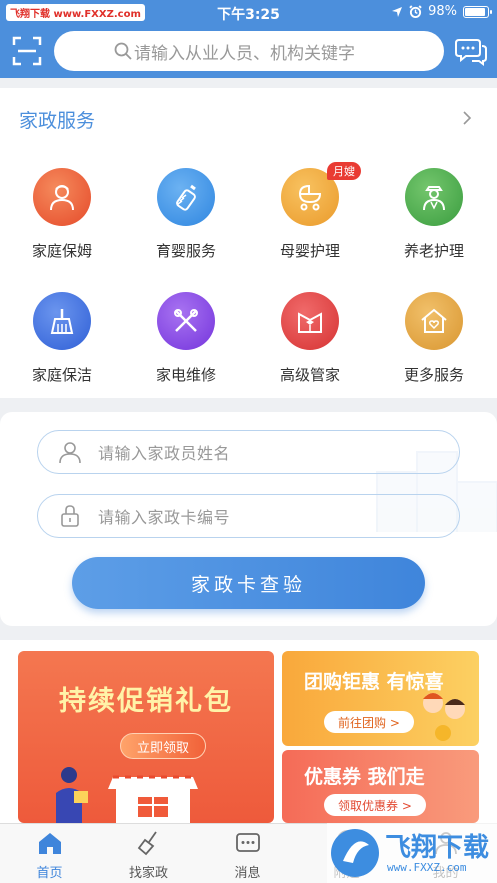 The image size is (497, 883). What do you see at coordinates (248, 516) in the screenshot?
I see `card-number-input: 请输入家政卡编号` at bounding box center [248, 516].